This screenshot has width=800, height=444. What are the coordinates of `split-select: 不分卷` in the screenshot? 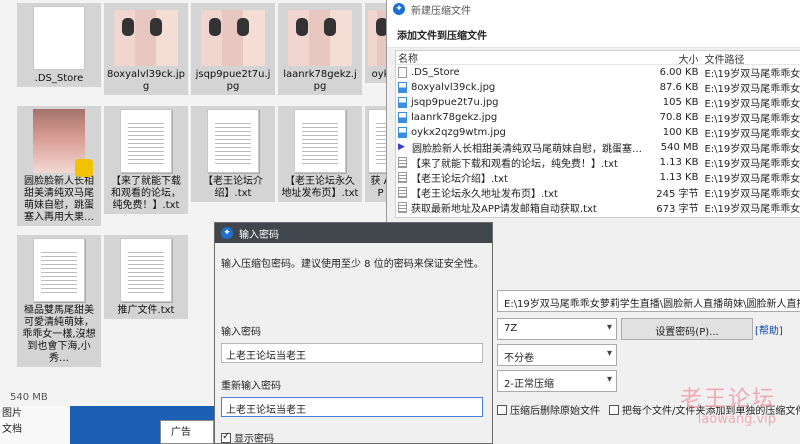 It's located at (557, 355).